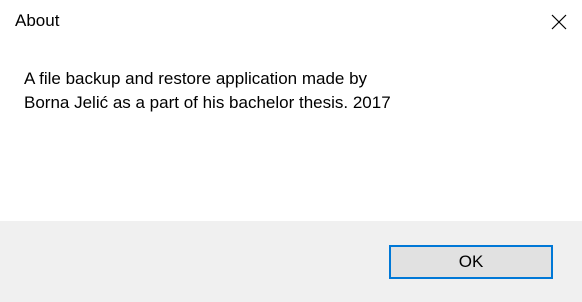 The image size is (582, 302). Describe the element at coordinates (471, 262) in the screenshot. I see `ok-button: OK` at that location.